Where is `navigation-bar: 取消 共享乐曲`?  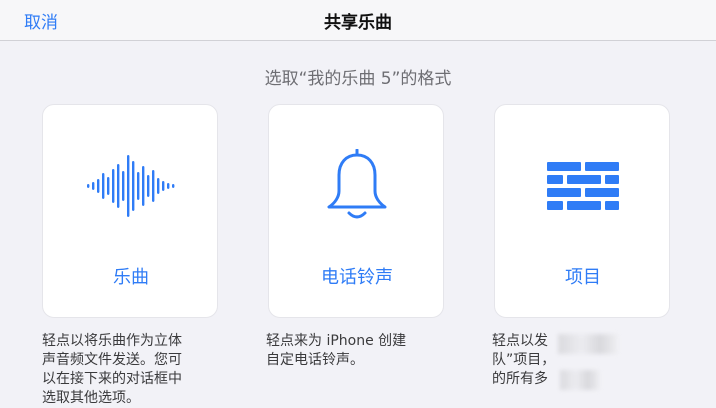 navigation-bar: 取消 共享乐曲 is located at coordinates (358, 20).